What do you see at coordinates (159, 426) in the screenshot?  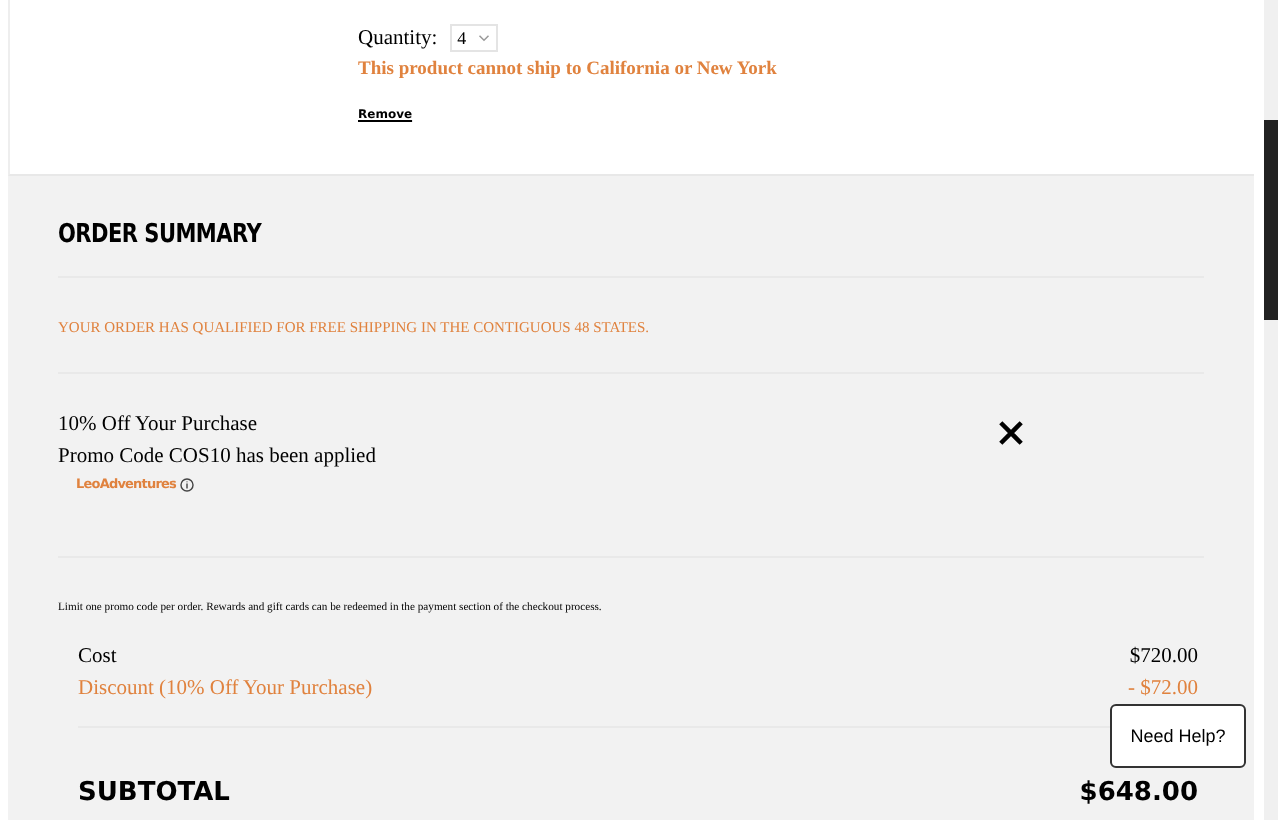 I see `promo-name: 10% Off Your Purchase` at bounding box center [159, 426].